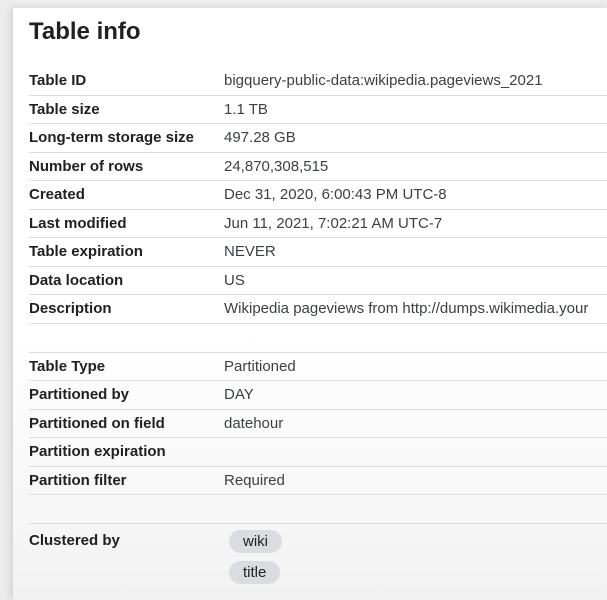 The image size is (607, 600). I want to click on row-label: Partition expiration, so click(97, 452).